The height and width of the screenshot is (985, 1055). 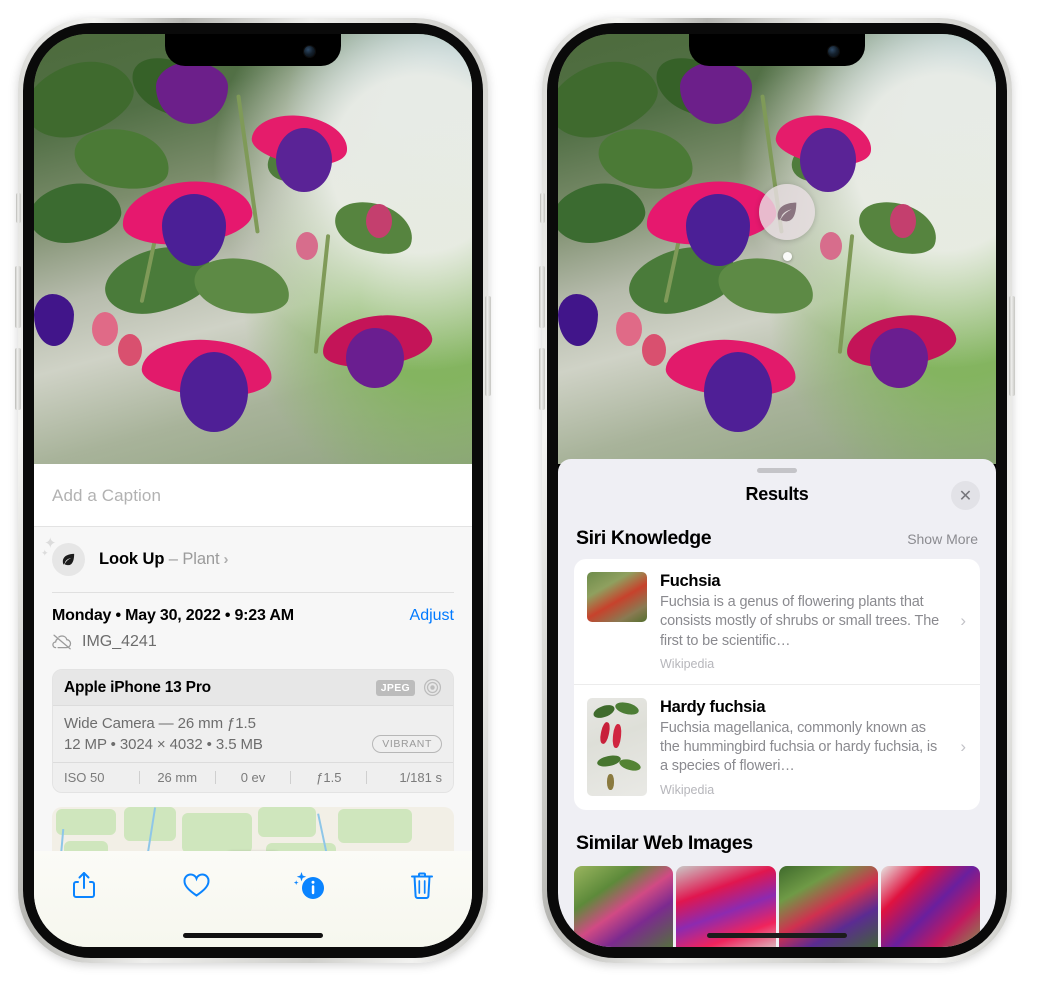 I want to click on heart-icon, so click(x=196, y=884).